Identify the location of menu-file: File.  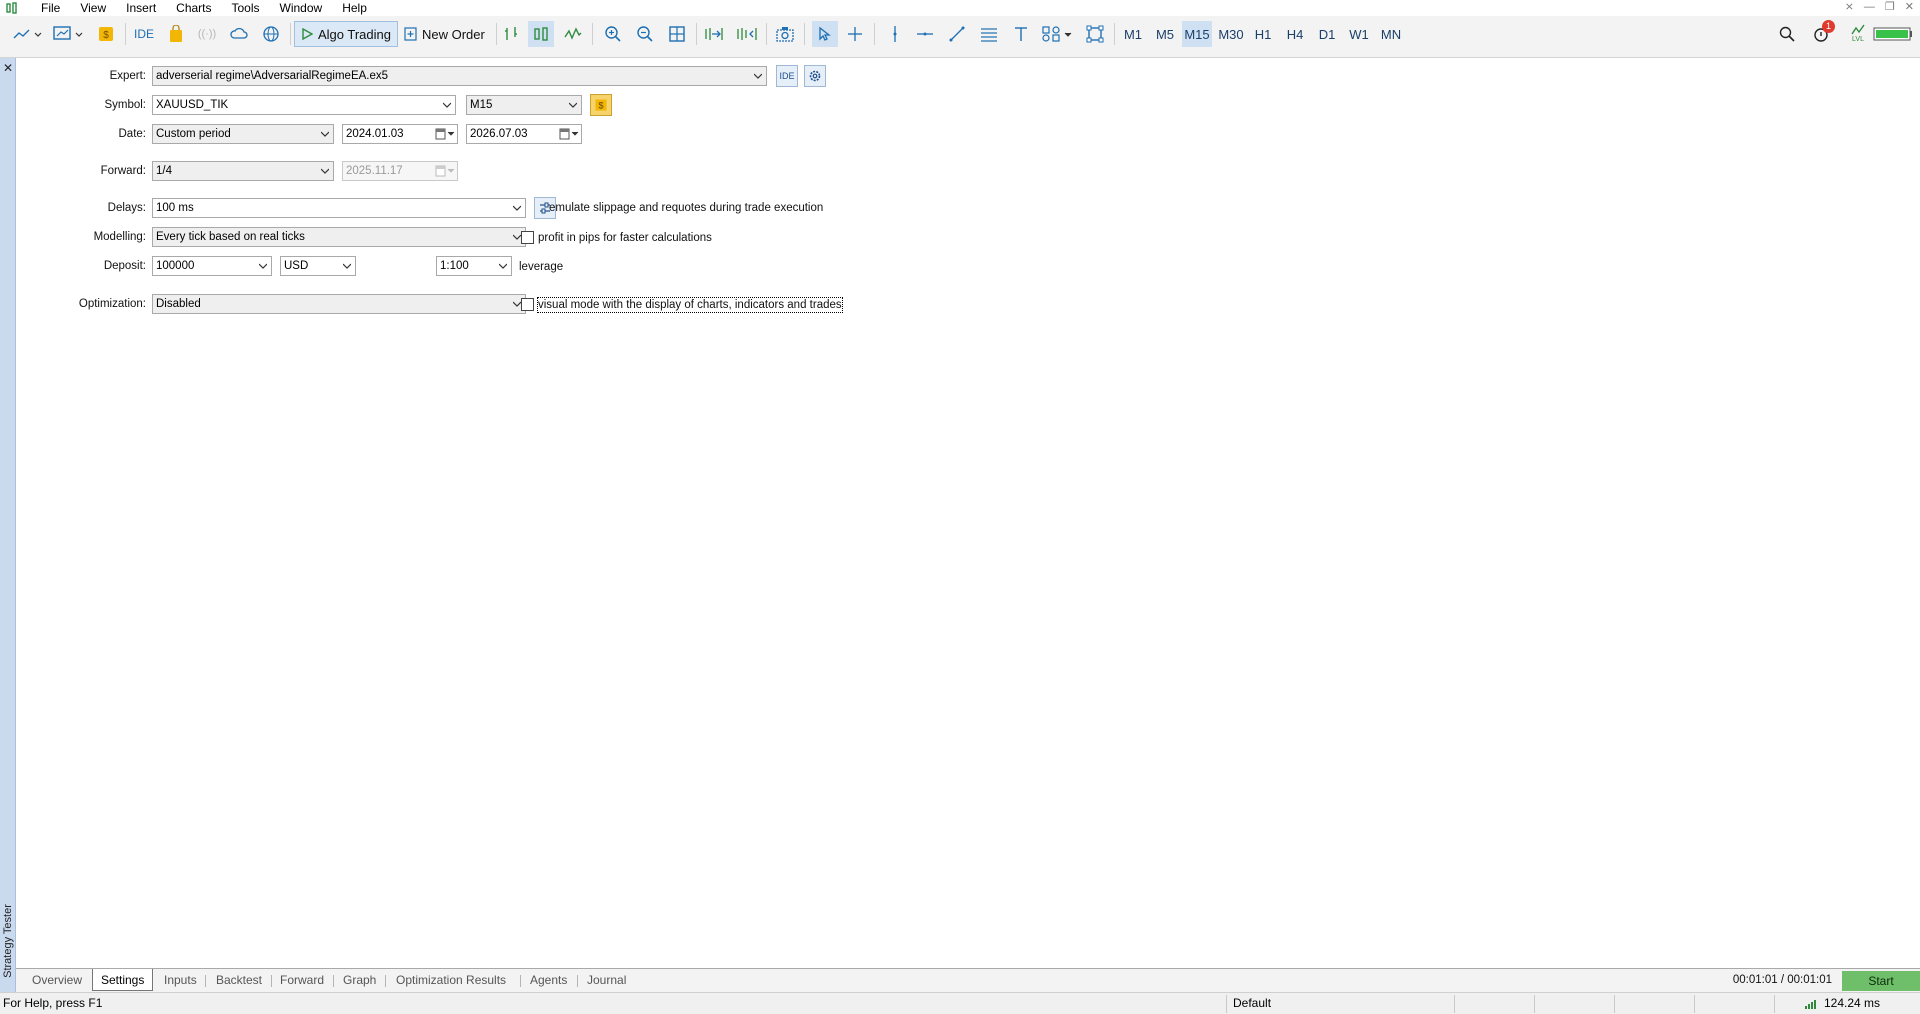
(51, 8).